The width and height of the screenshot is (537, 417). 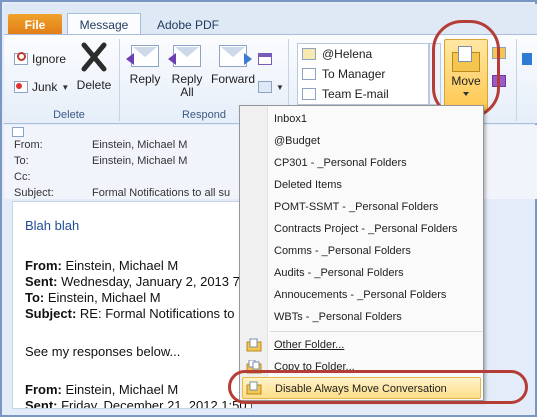 What do you see at coordinates (360, 295) in the screenshot?
I see `menu-folder-annoucements: Annoucements - _Personal Folders` at bounding box center [360, 295].